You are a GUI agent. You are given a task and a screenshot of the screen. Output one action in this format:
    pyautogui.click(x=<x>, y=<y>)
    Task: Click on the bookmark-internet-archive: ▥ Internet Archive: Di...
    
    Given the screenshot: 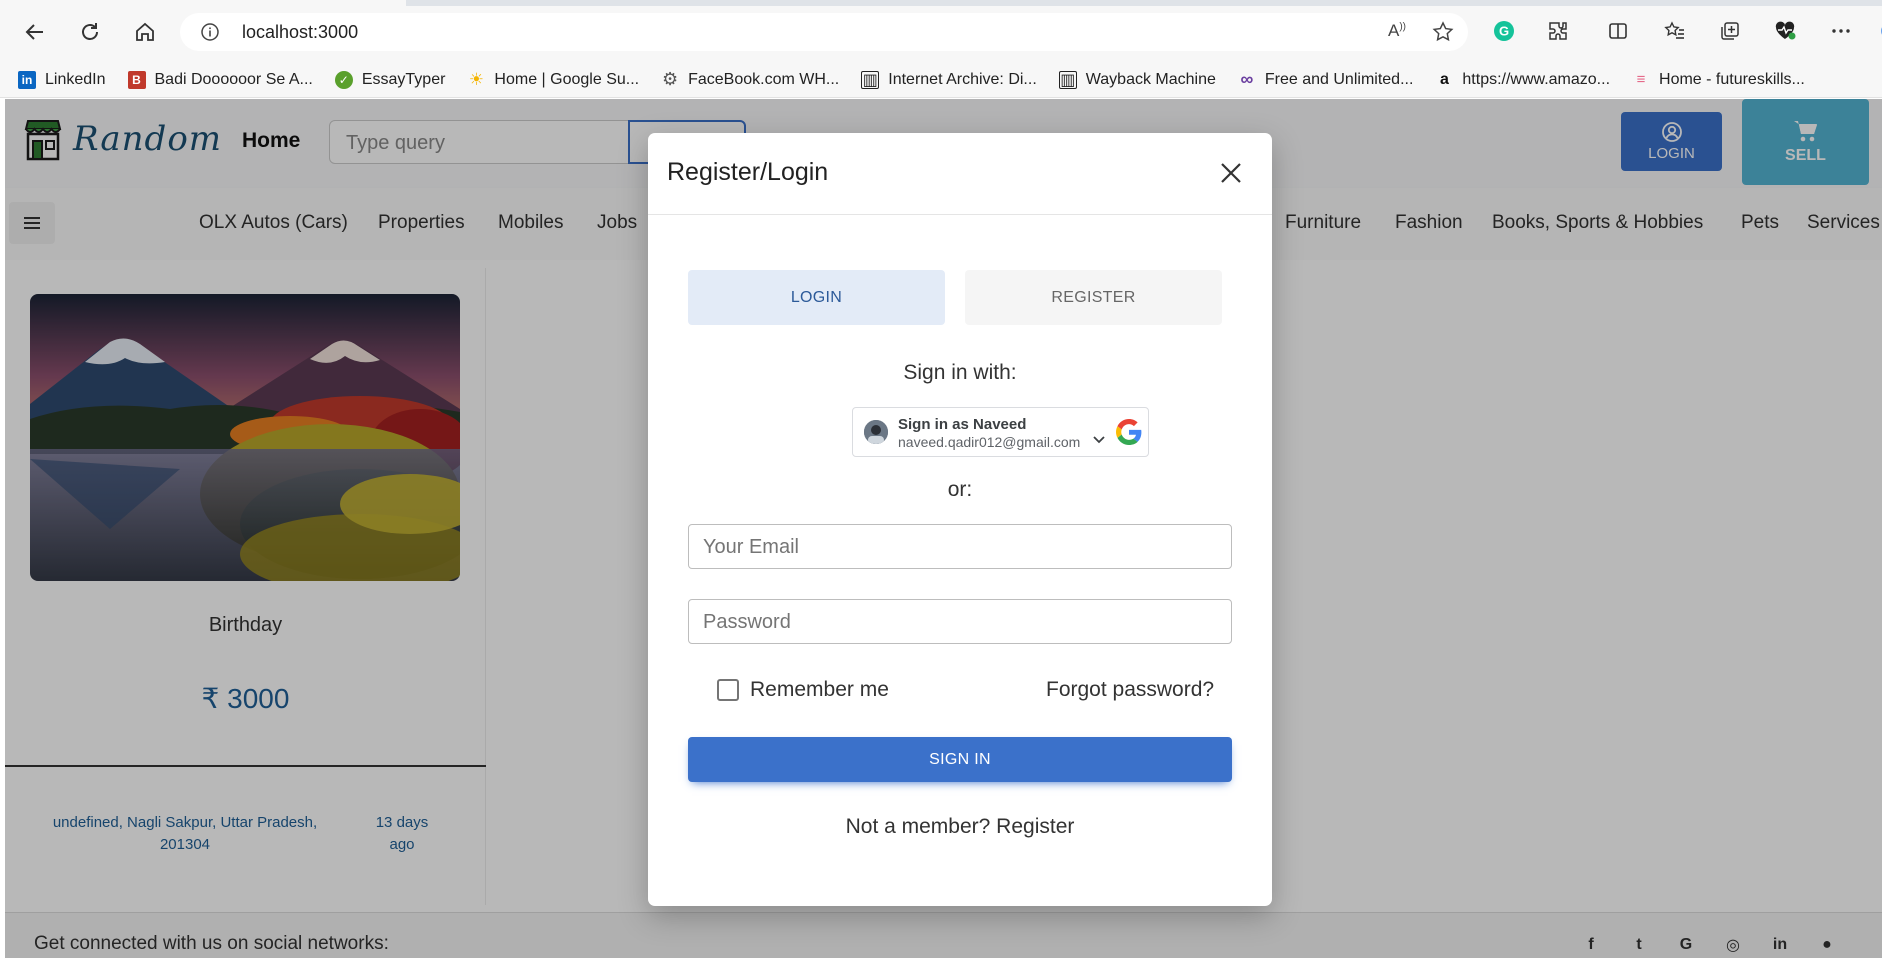 What is the action you would take?
    pyautogui.click(x=949, y=79)
    